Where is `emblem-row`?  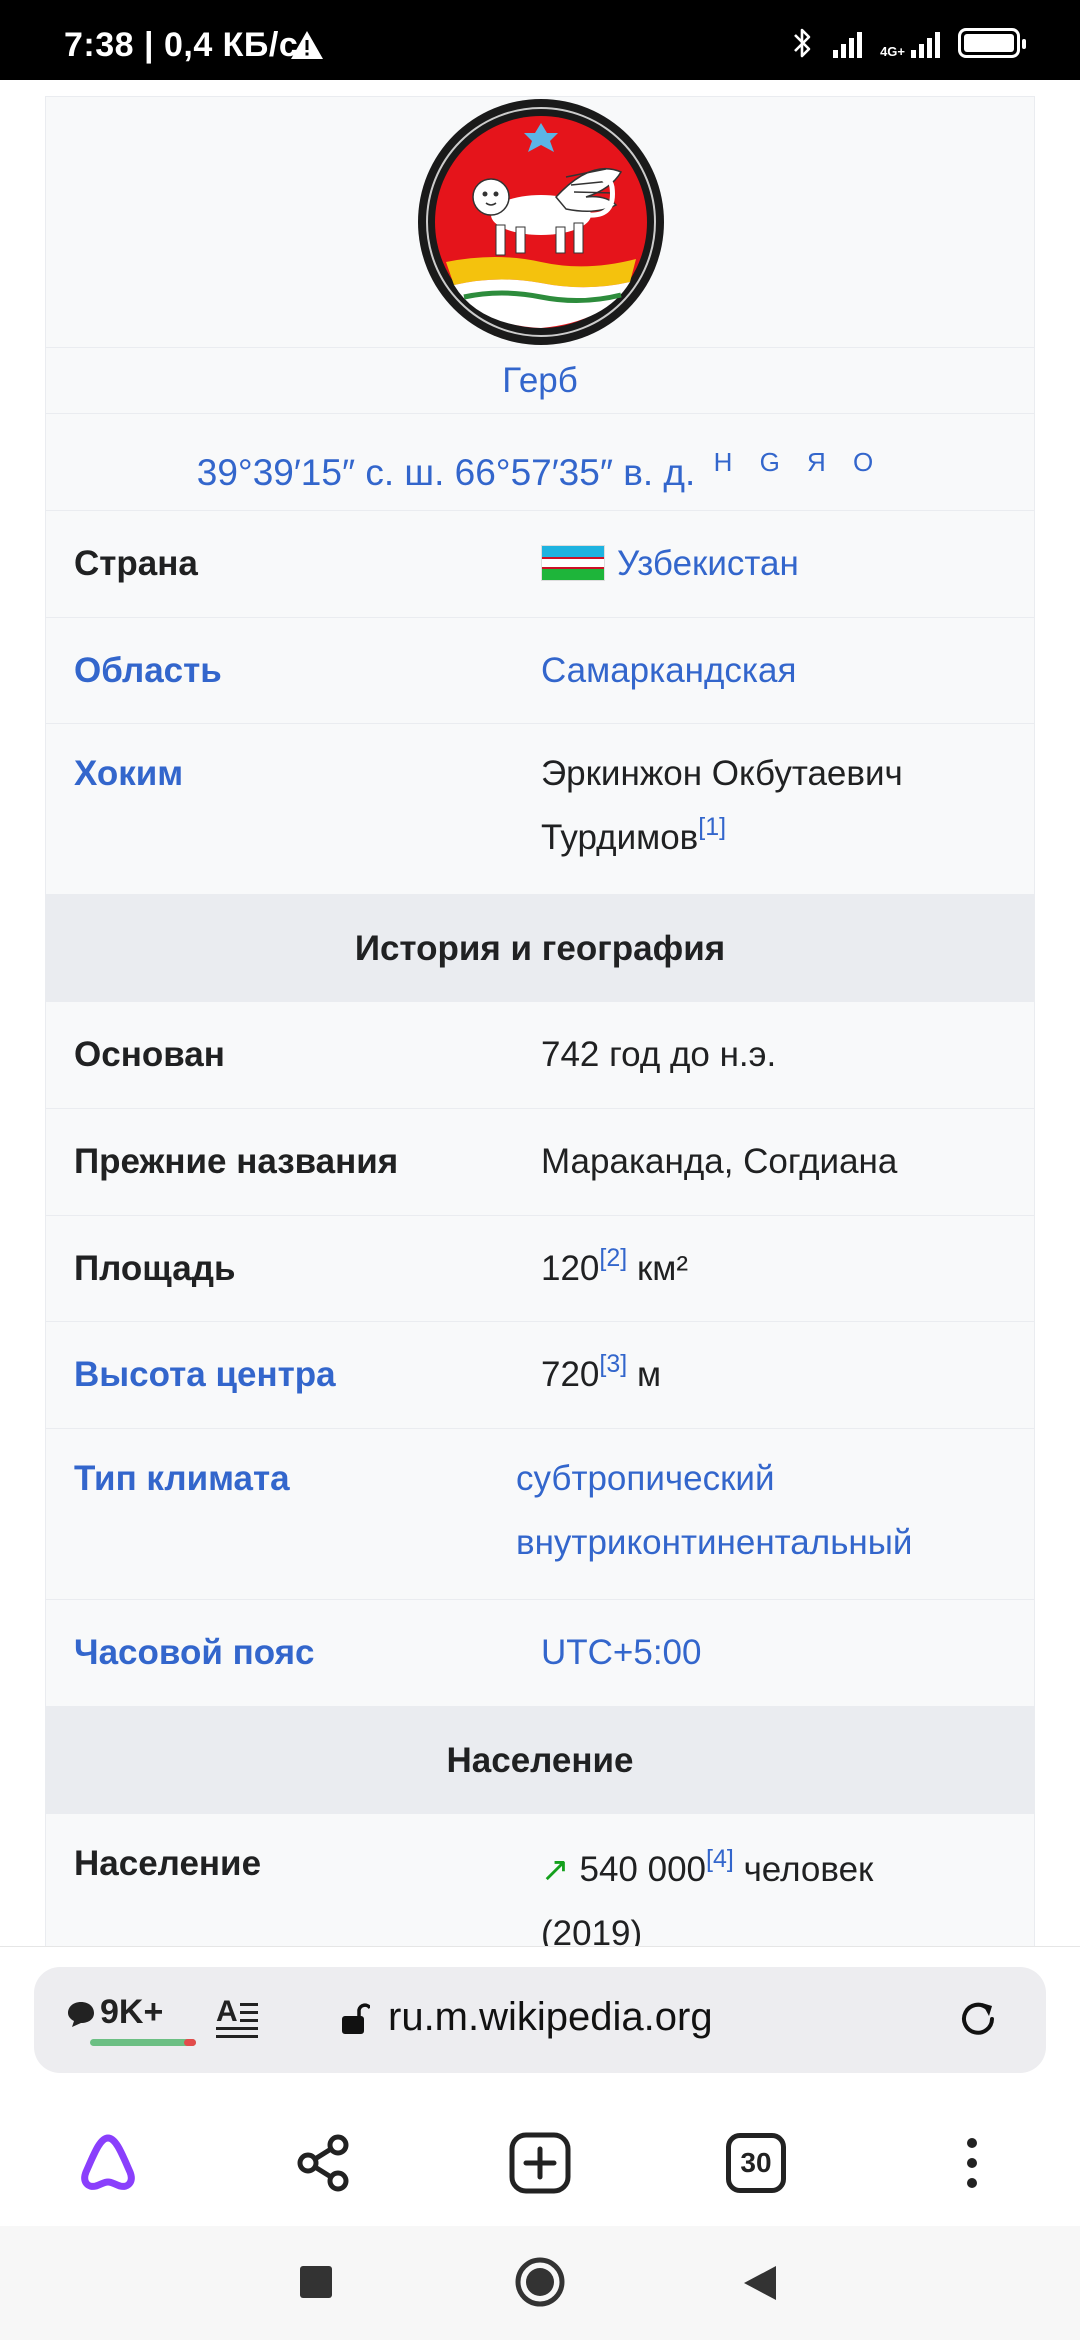
emblem-row is located at coordinates (540, 222).